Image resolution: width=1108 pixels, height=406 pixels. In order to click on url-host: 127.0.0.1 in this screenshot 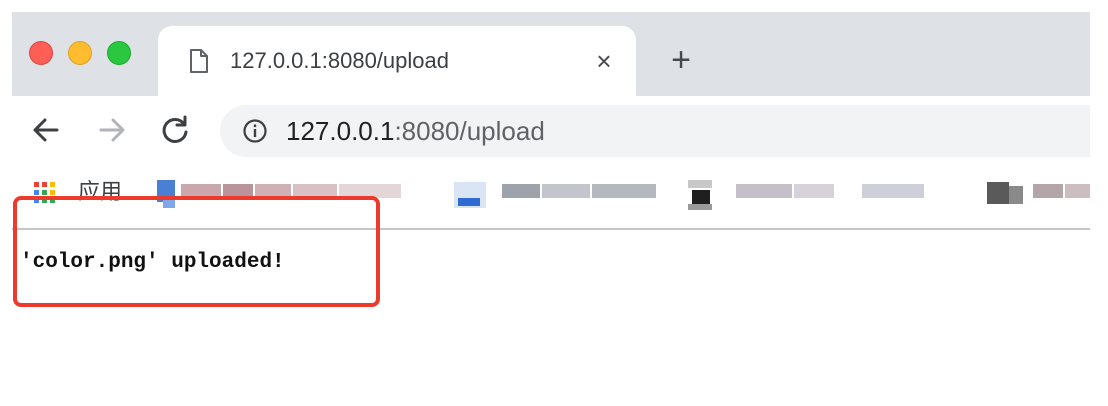, I will do `click(340, 131)`.